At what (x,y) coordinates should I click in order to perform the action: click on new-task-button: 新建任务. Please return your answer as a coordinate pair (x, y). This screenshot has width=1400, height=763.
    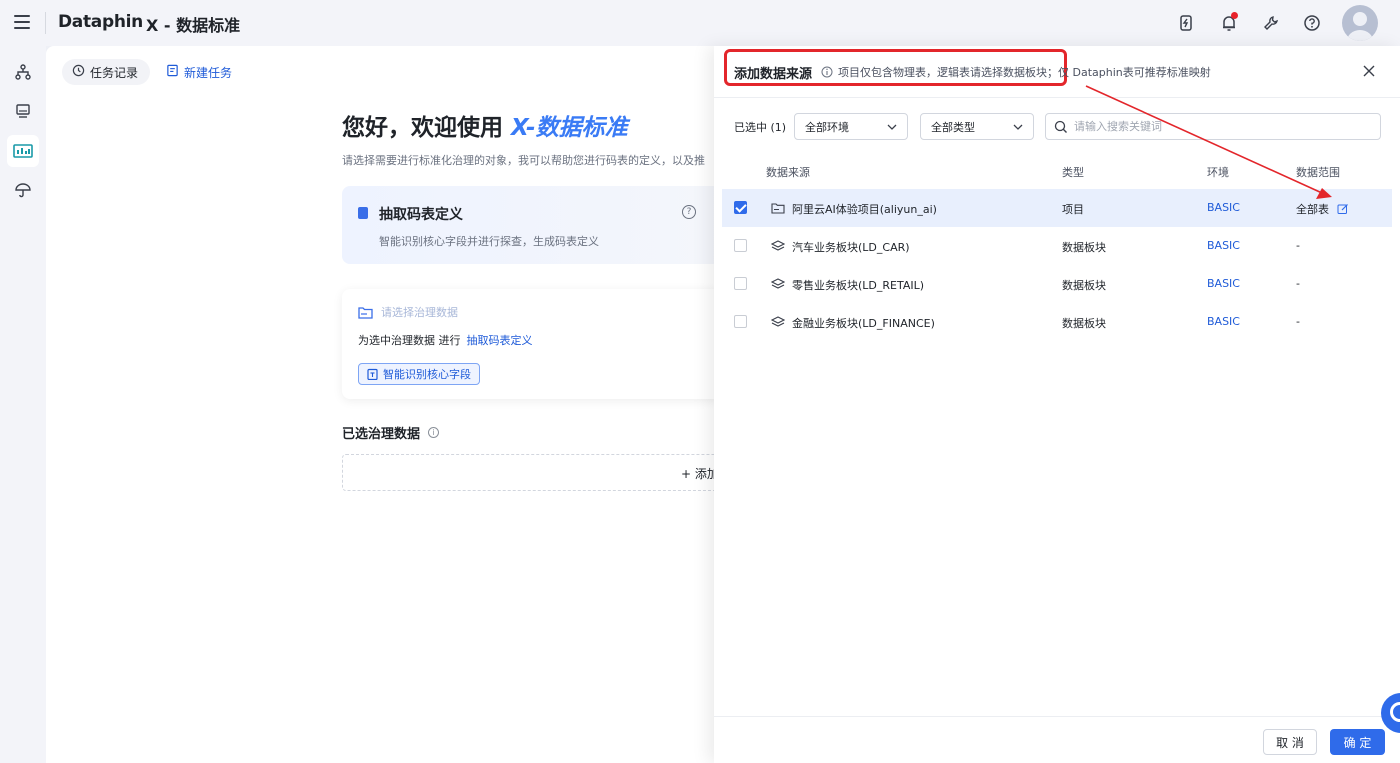
    Looking at the image, I should click on (199, 72).